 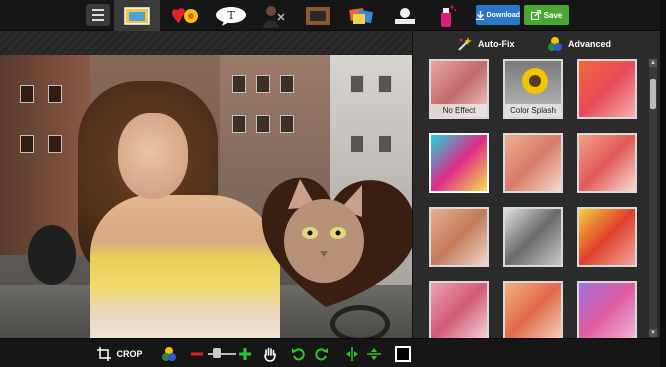 I want to click on scroll-down-arrow: ▼, so click(x=653, y=333).